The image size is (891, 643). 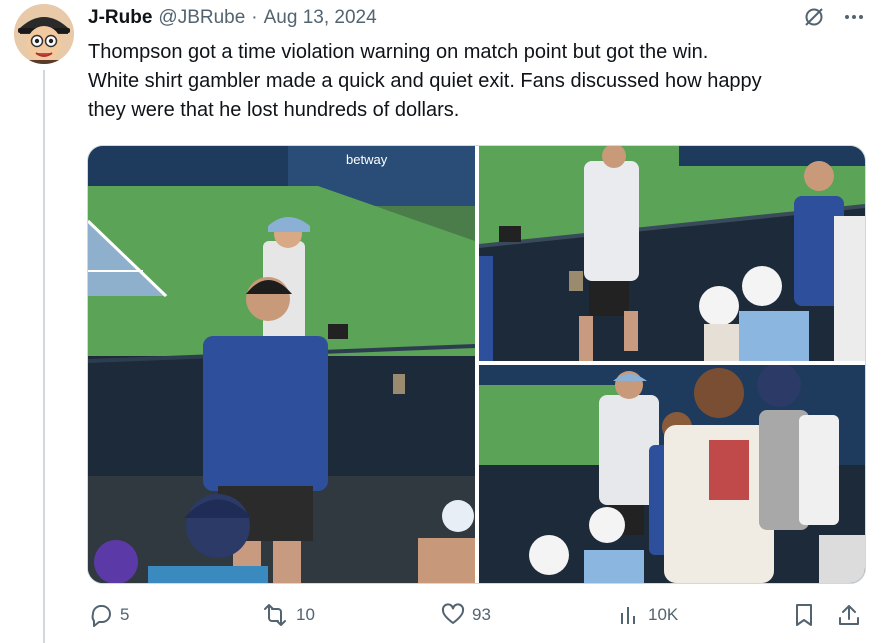 I want to click on sponsor-banner: betway, so click(x=367, y=159).